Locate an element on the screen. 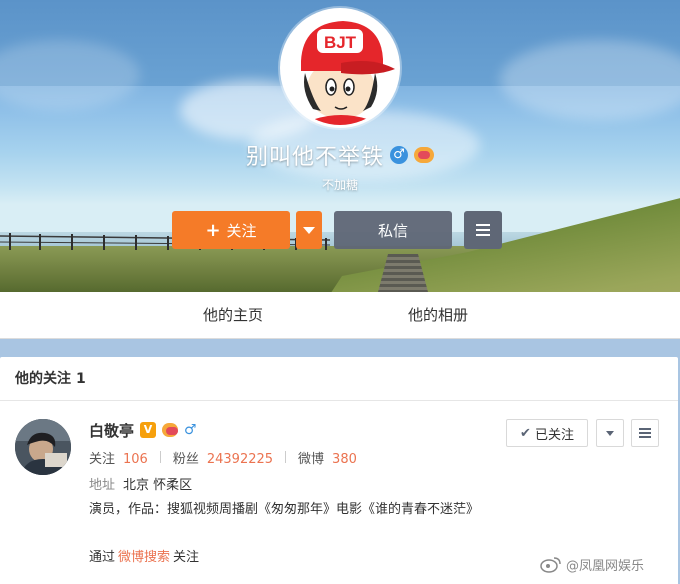 Image resolution: width=680 pixels, height=584 pixels. check-icon: ✔ is located at coordinates (525, 433).